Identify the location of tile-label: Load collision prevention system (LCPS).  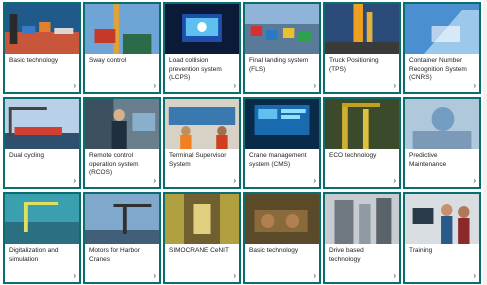
(195, 69).